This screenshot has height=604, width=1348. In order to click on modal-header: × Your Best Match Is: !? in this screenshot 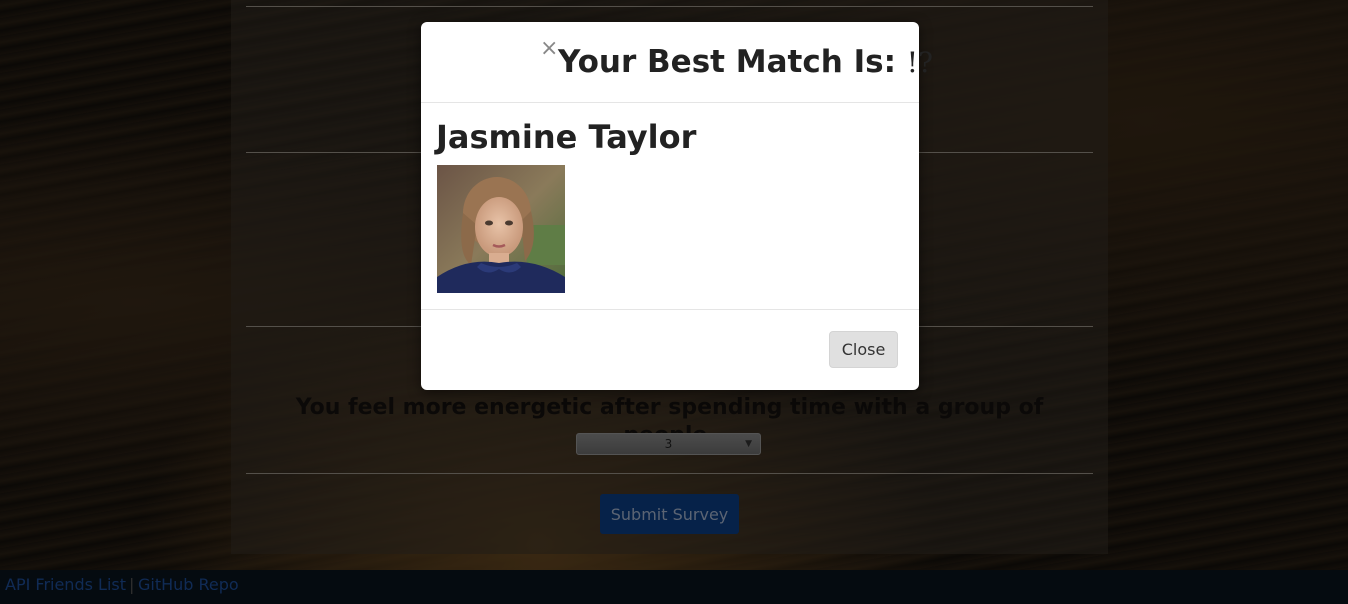, I will do `click(677, 62)`.